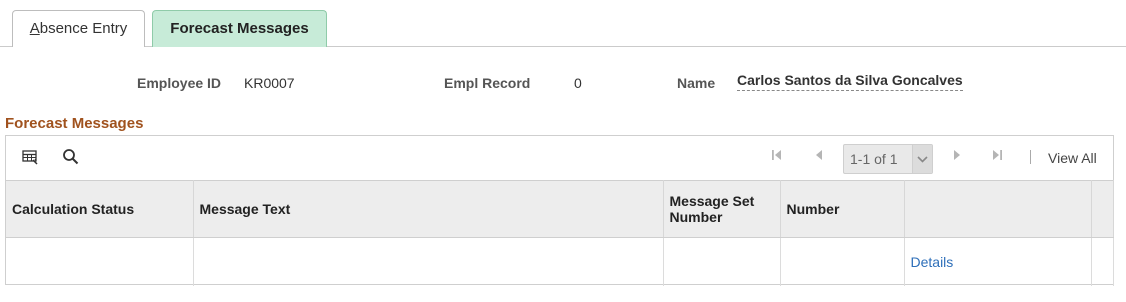 The height and width of the screenshot is (302, 1126). What do you see at coordinates (269, 83) in the screenshot?
I see `employee-id-value: KR0007` at bounding box center [269, 83].